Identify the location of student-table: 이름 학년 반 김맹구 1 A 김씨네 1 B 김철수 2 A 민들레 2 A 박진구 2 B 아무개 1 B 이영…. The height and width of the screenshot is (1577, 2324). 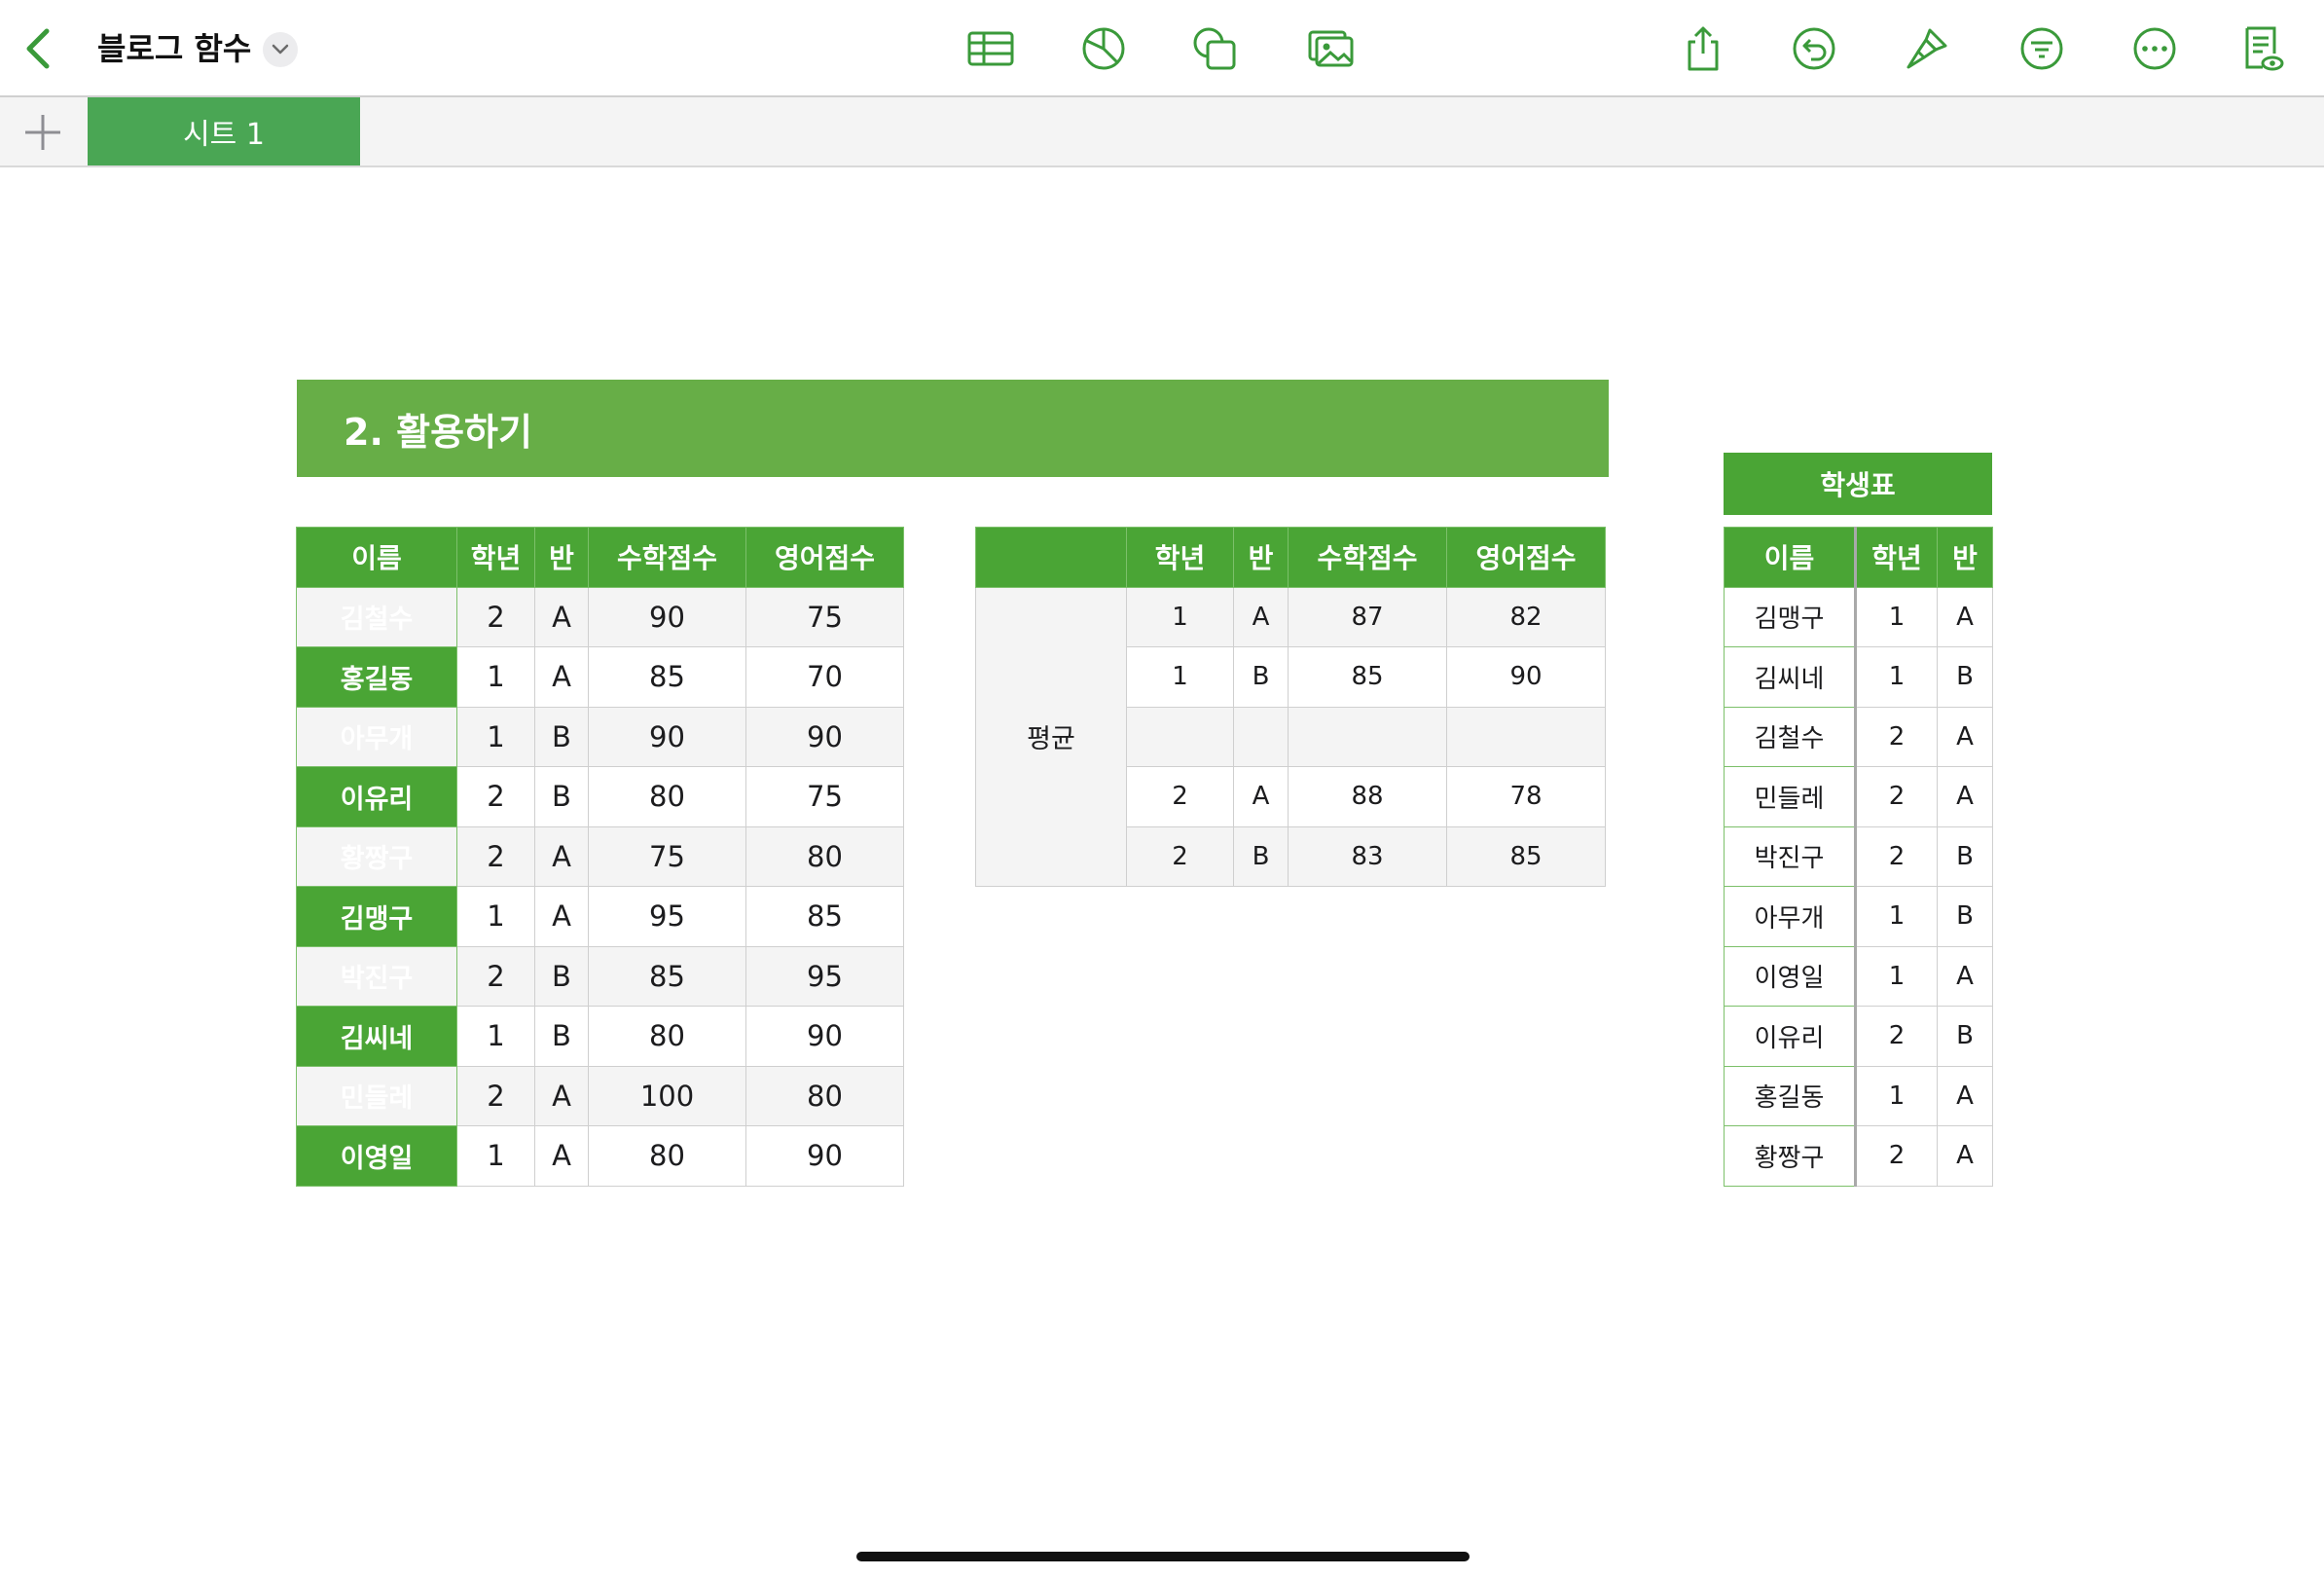
(1858, 857).